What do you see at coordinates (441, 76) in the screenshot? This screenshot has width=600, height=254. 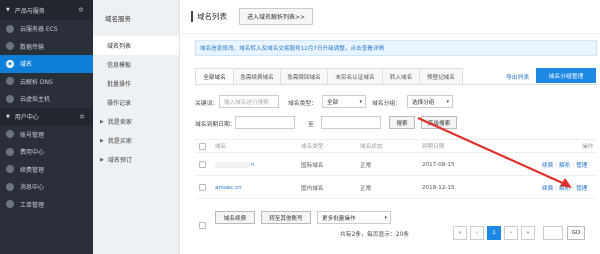 I see `tab-preregistered: 预登记域名` at bounding box center [441, 76].